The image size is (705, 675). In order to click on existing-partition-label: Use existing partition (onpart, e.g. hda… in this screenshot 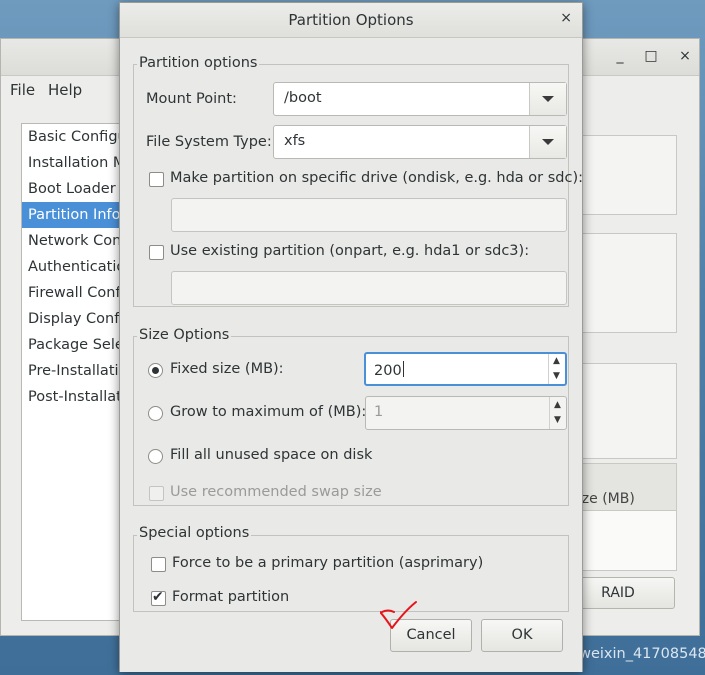, I will do `click(349, 251)`.